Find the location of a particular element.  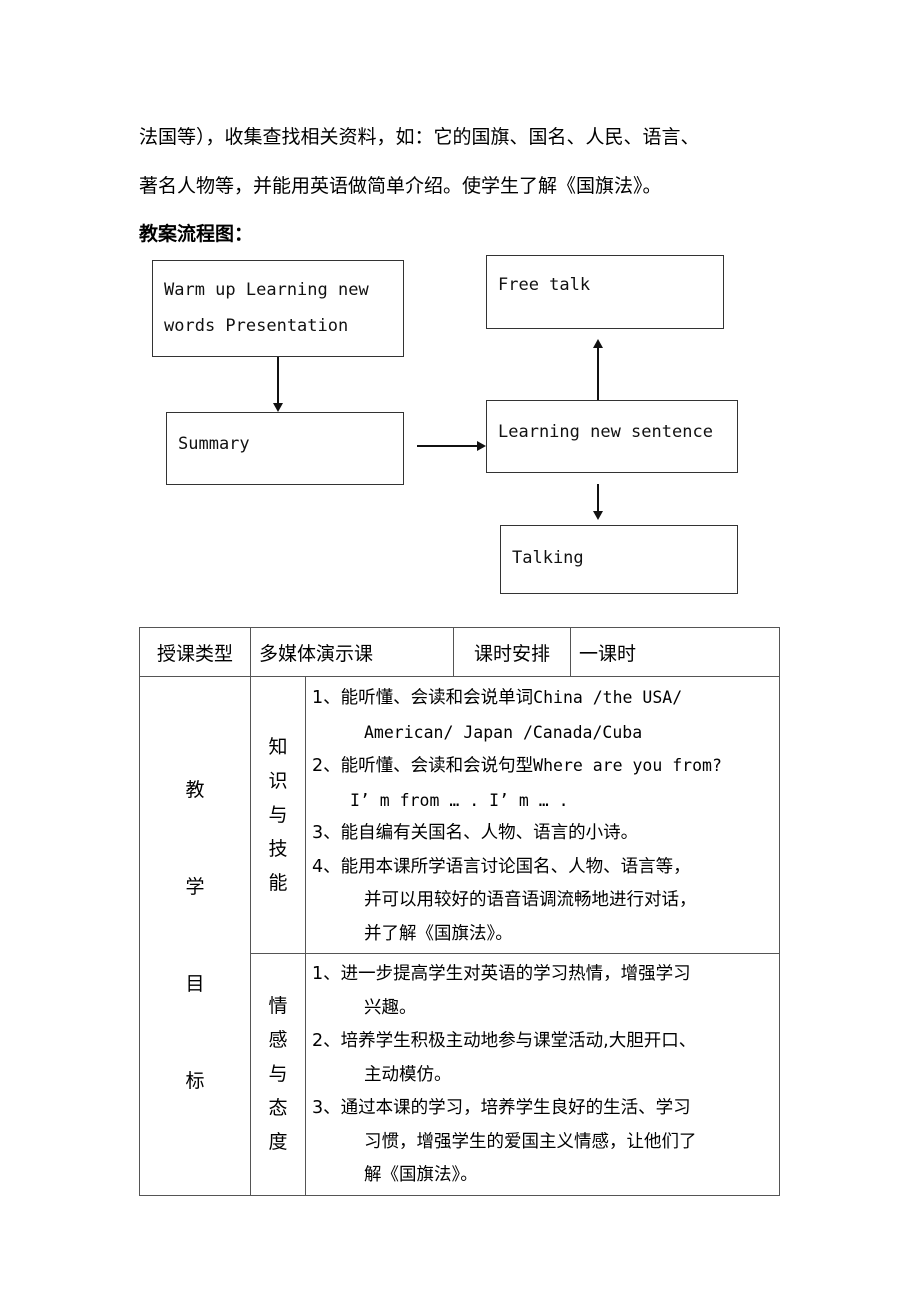

flow-node-free-talk-label: Free talk is located at coordinates (544, 285).